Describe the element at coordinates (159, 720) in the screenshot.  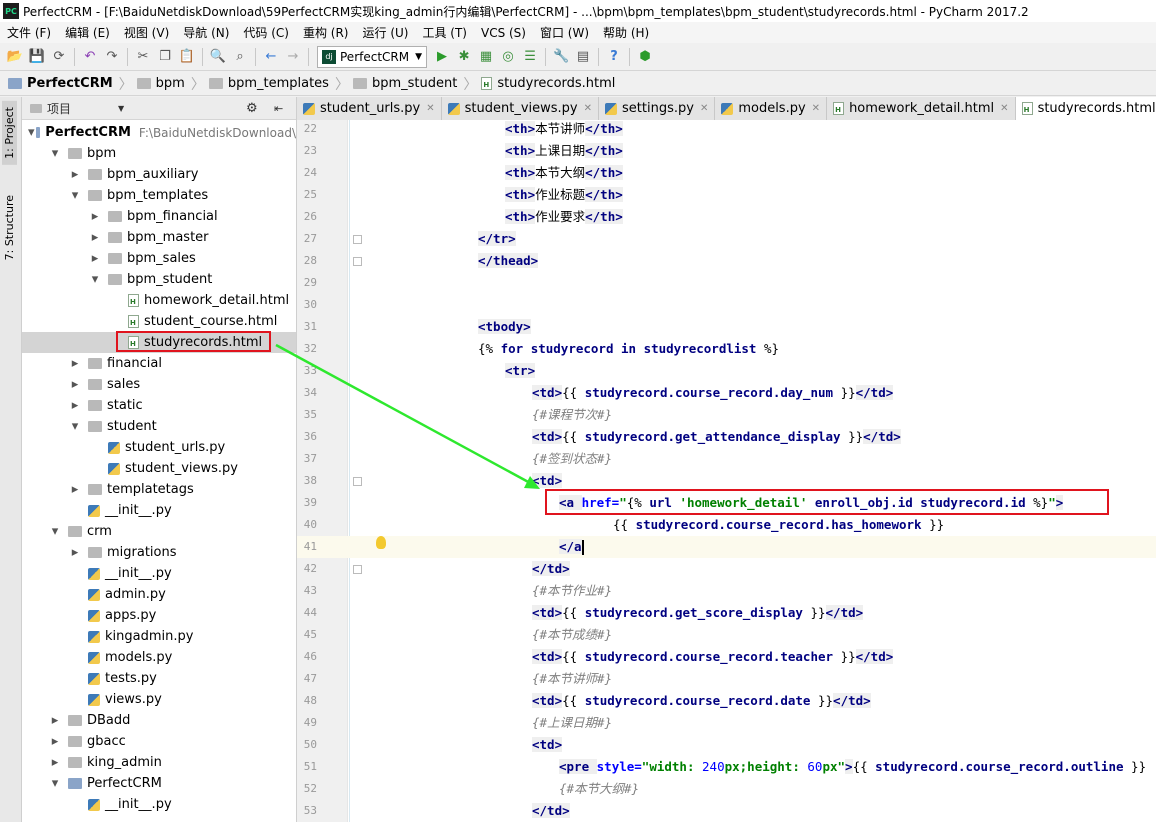
I see `tree-item: ▸ DBadd` at that location.